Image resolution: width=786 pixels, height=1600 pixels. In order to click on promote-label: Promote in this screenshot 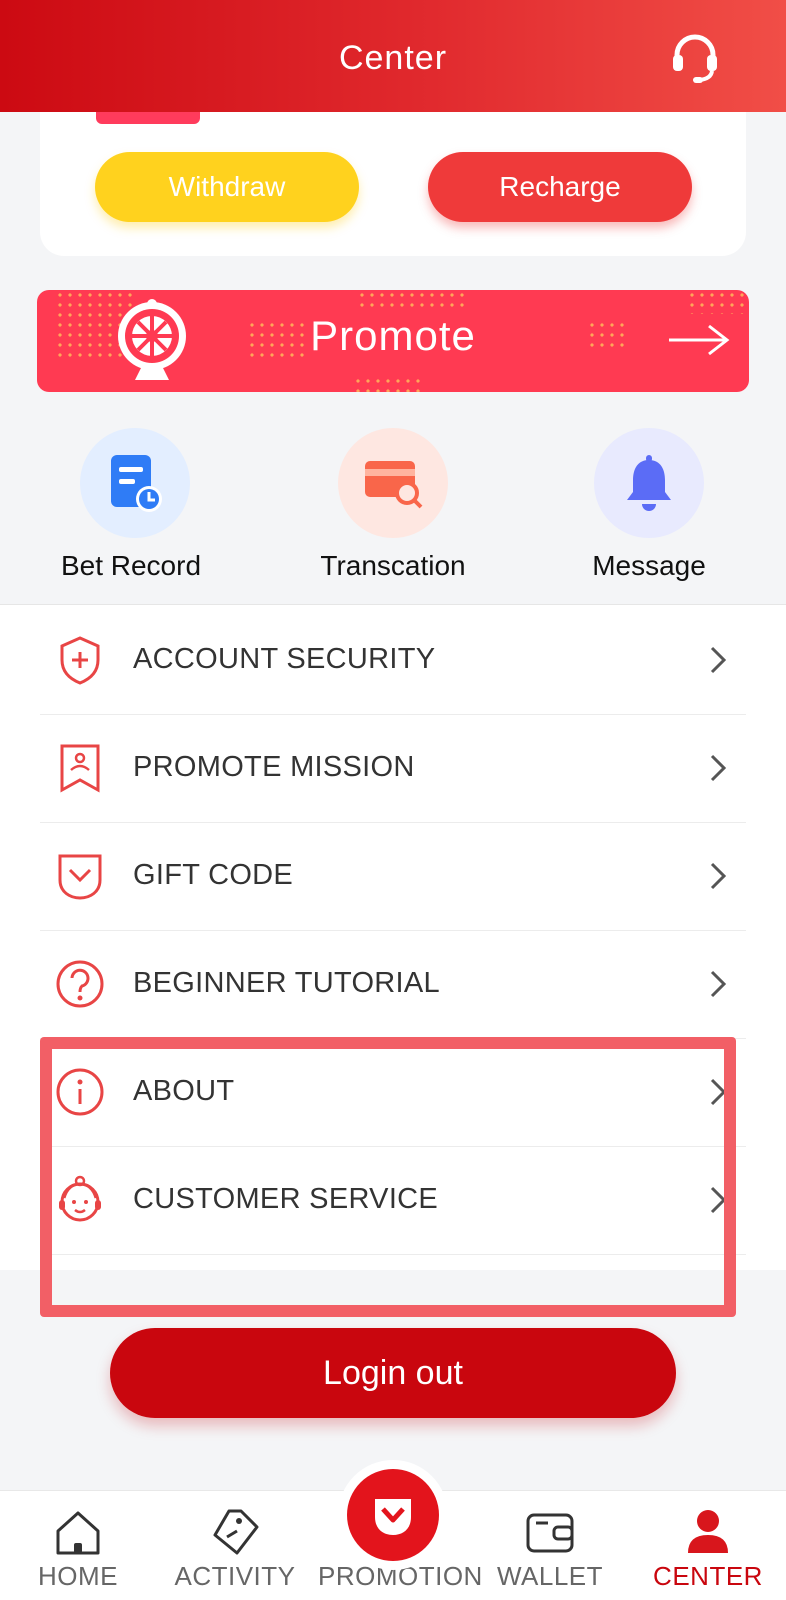, I will do `click(393, 335)`.